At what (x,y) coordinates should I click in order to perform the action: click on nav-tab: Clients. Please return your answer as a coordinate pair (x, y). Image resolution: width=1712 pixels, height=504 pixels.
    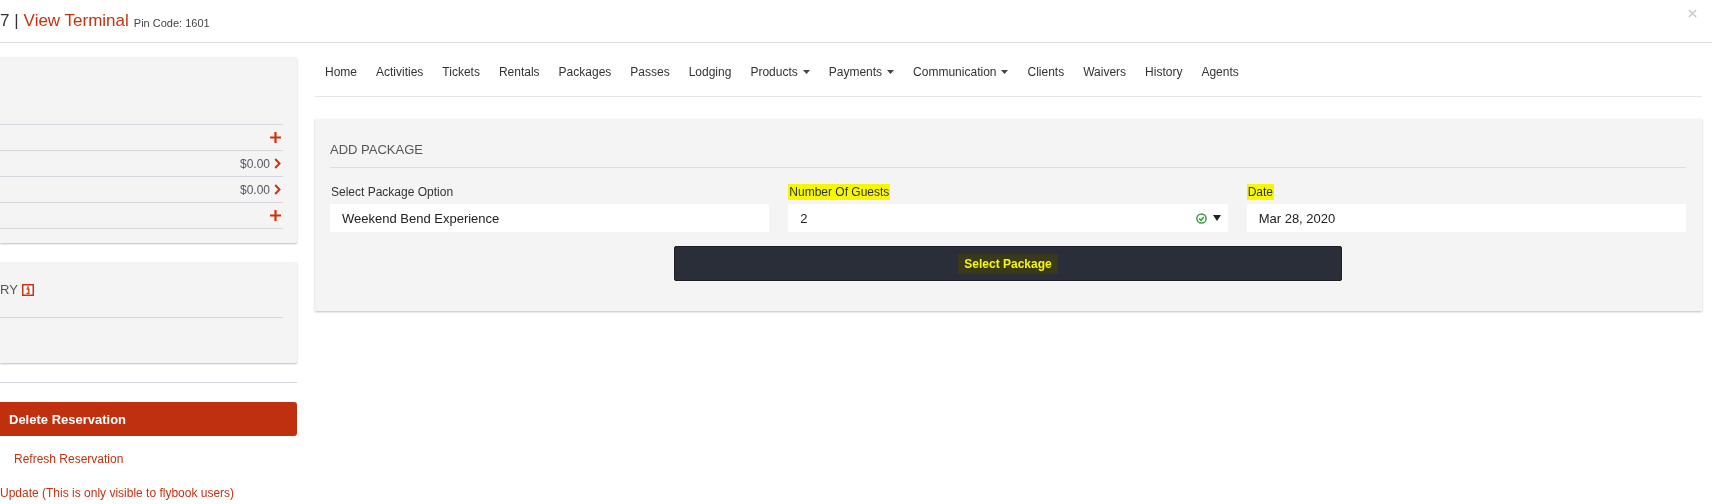
    Looking at the image, I should click on (1046, 71).